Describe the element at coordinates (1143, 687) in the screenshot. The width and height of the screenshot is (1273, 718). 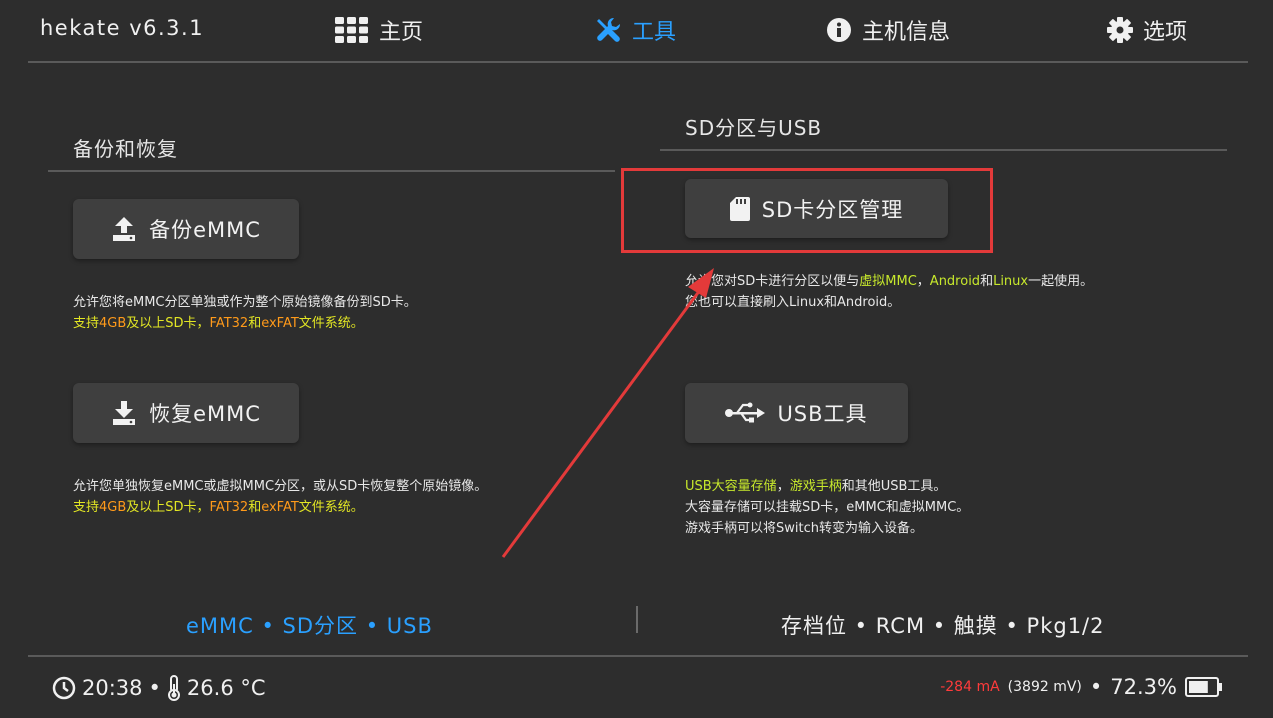
I see `battery-percentage: 72.3%` at that location.